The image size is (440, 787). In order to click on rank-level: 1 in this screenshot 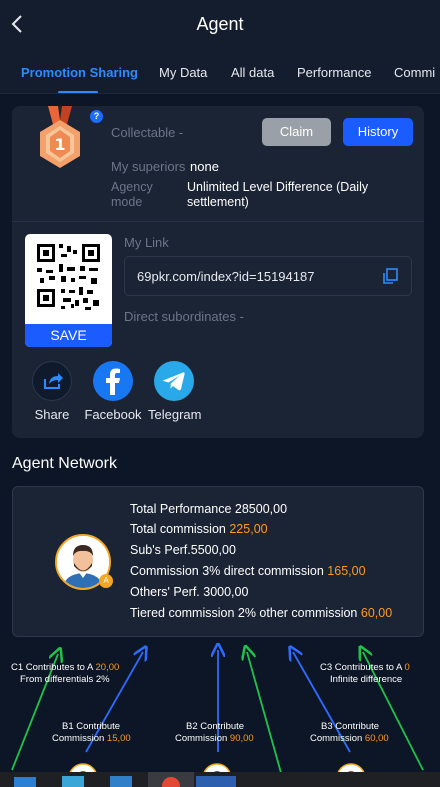, I will do `click(59, 144)`.